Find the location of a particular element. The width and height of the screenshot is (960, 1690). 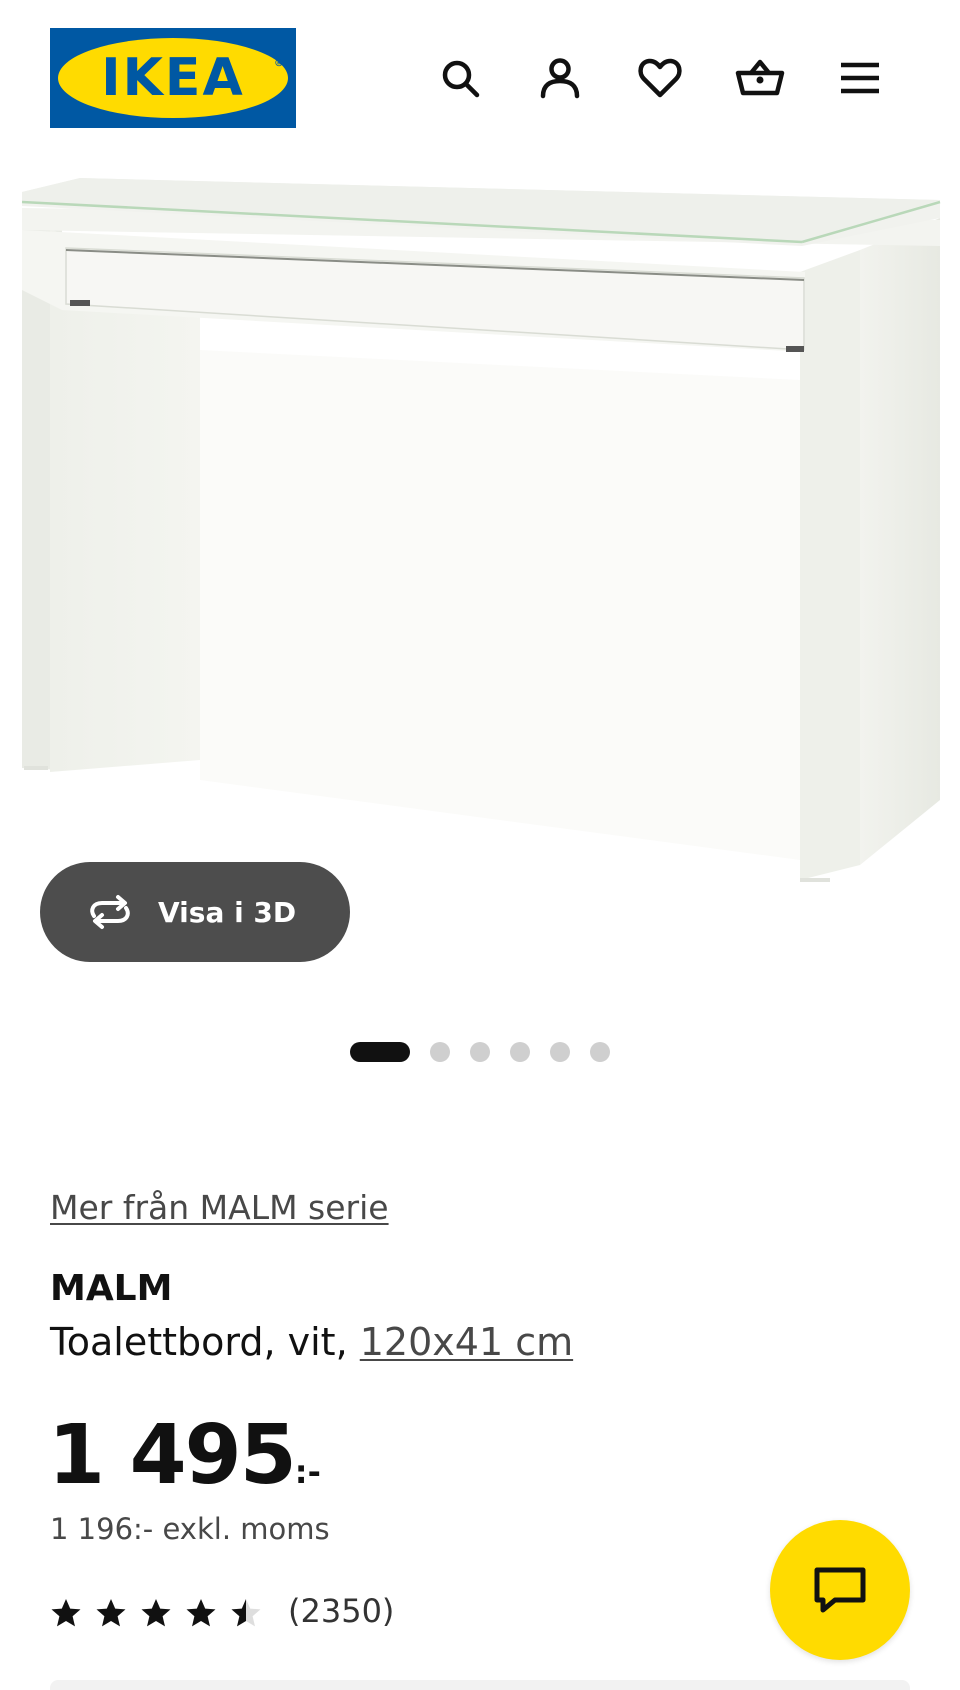

menu-button is located at coordinates (860, 78).